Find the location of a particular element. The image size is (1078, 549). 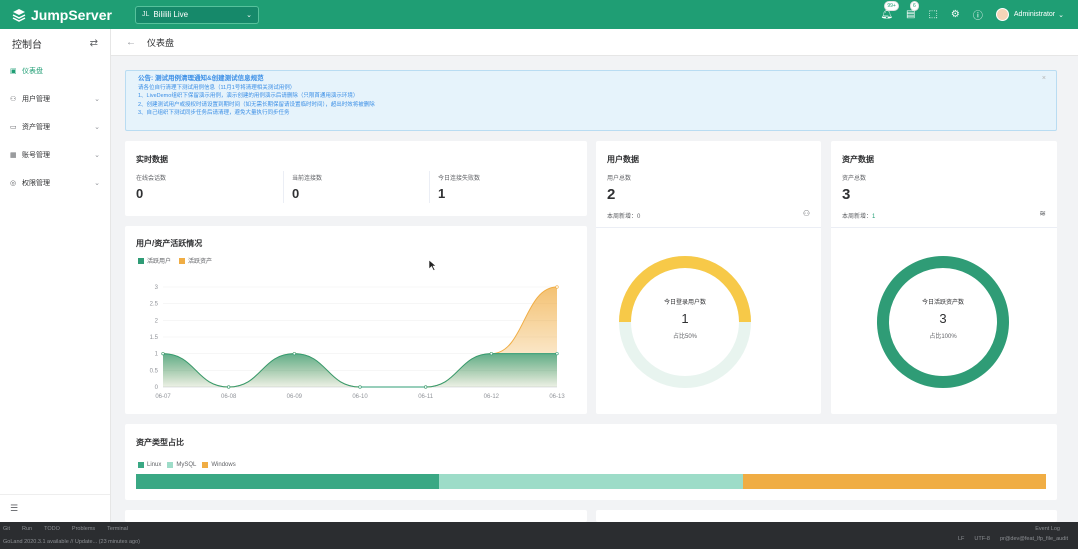

user-menu: Administrator ⌄ is located at coordinates (1029, 14).